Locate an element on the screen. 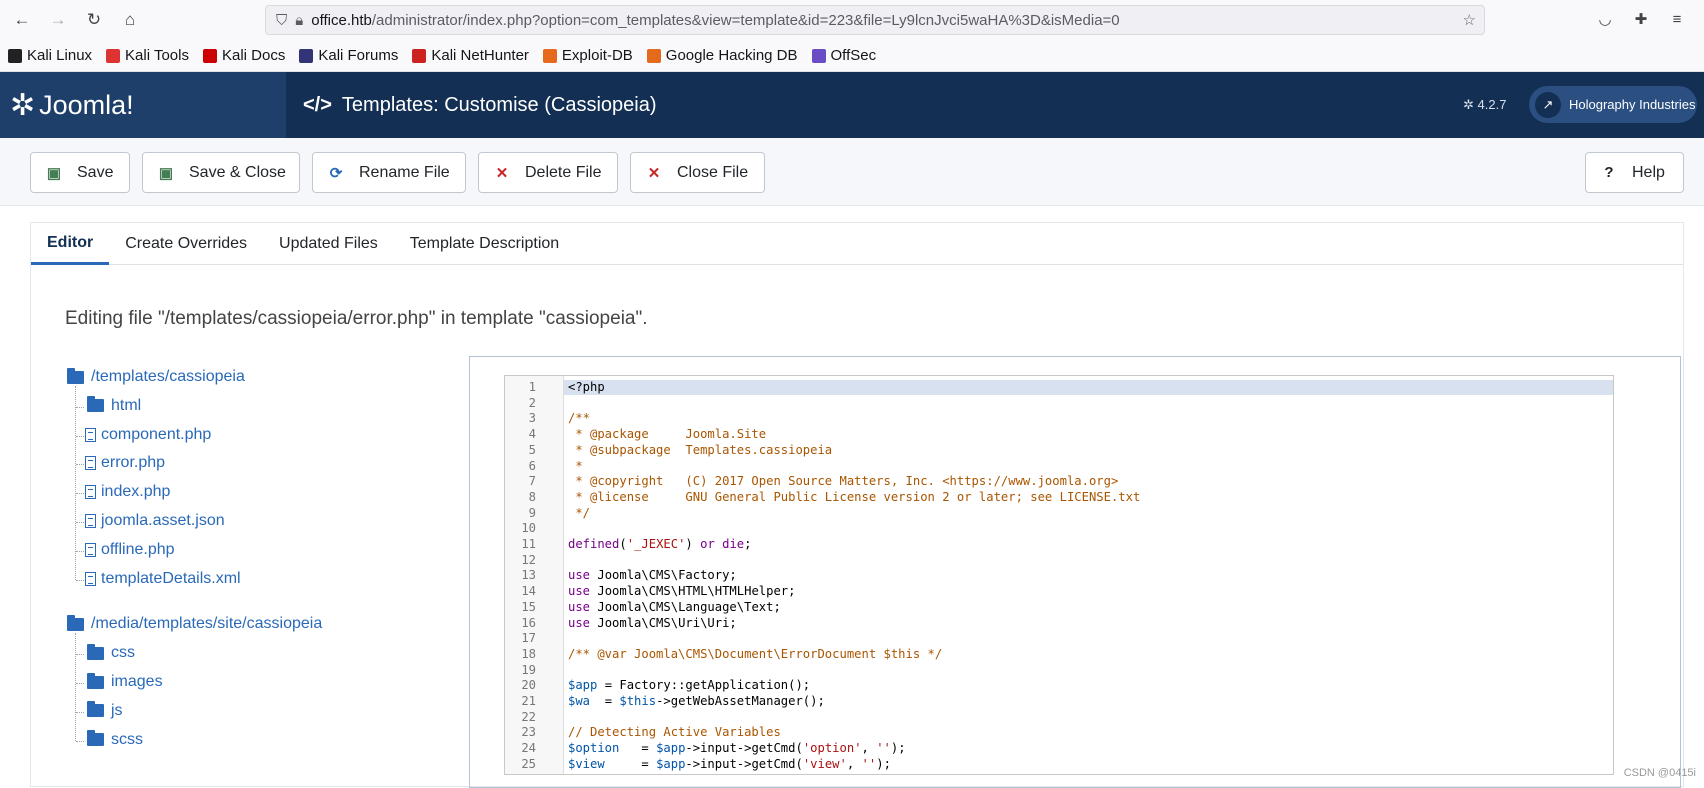 The width and height of the screenshot is (1704, 788). line-number: 1 is located at coordinates (520, 387).